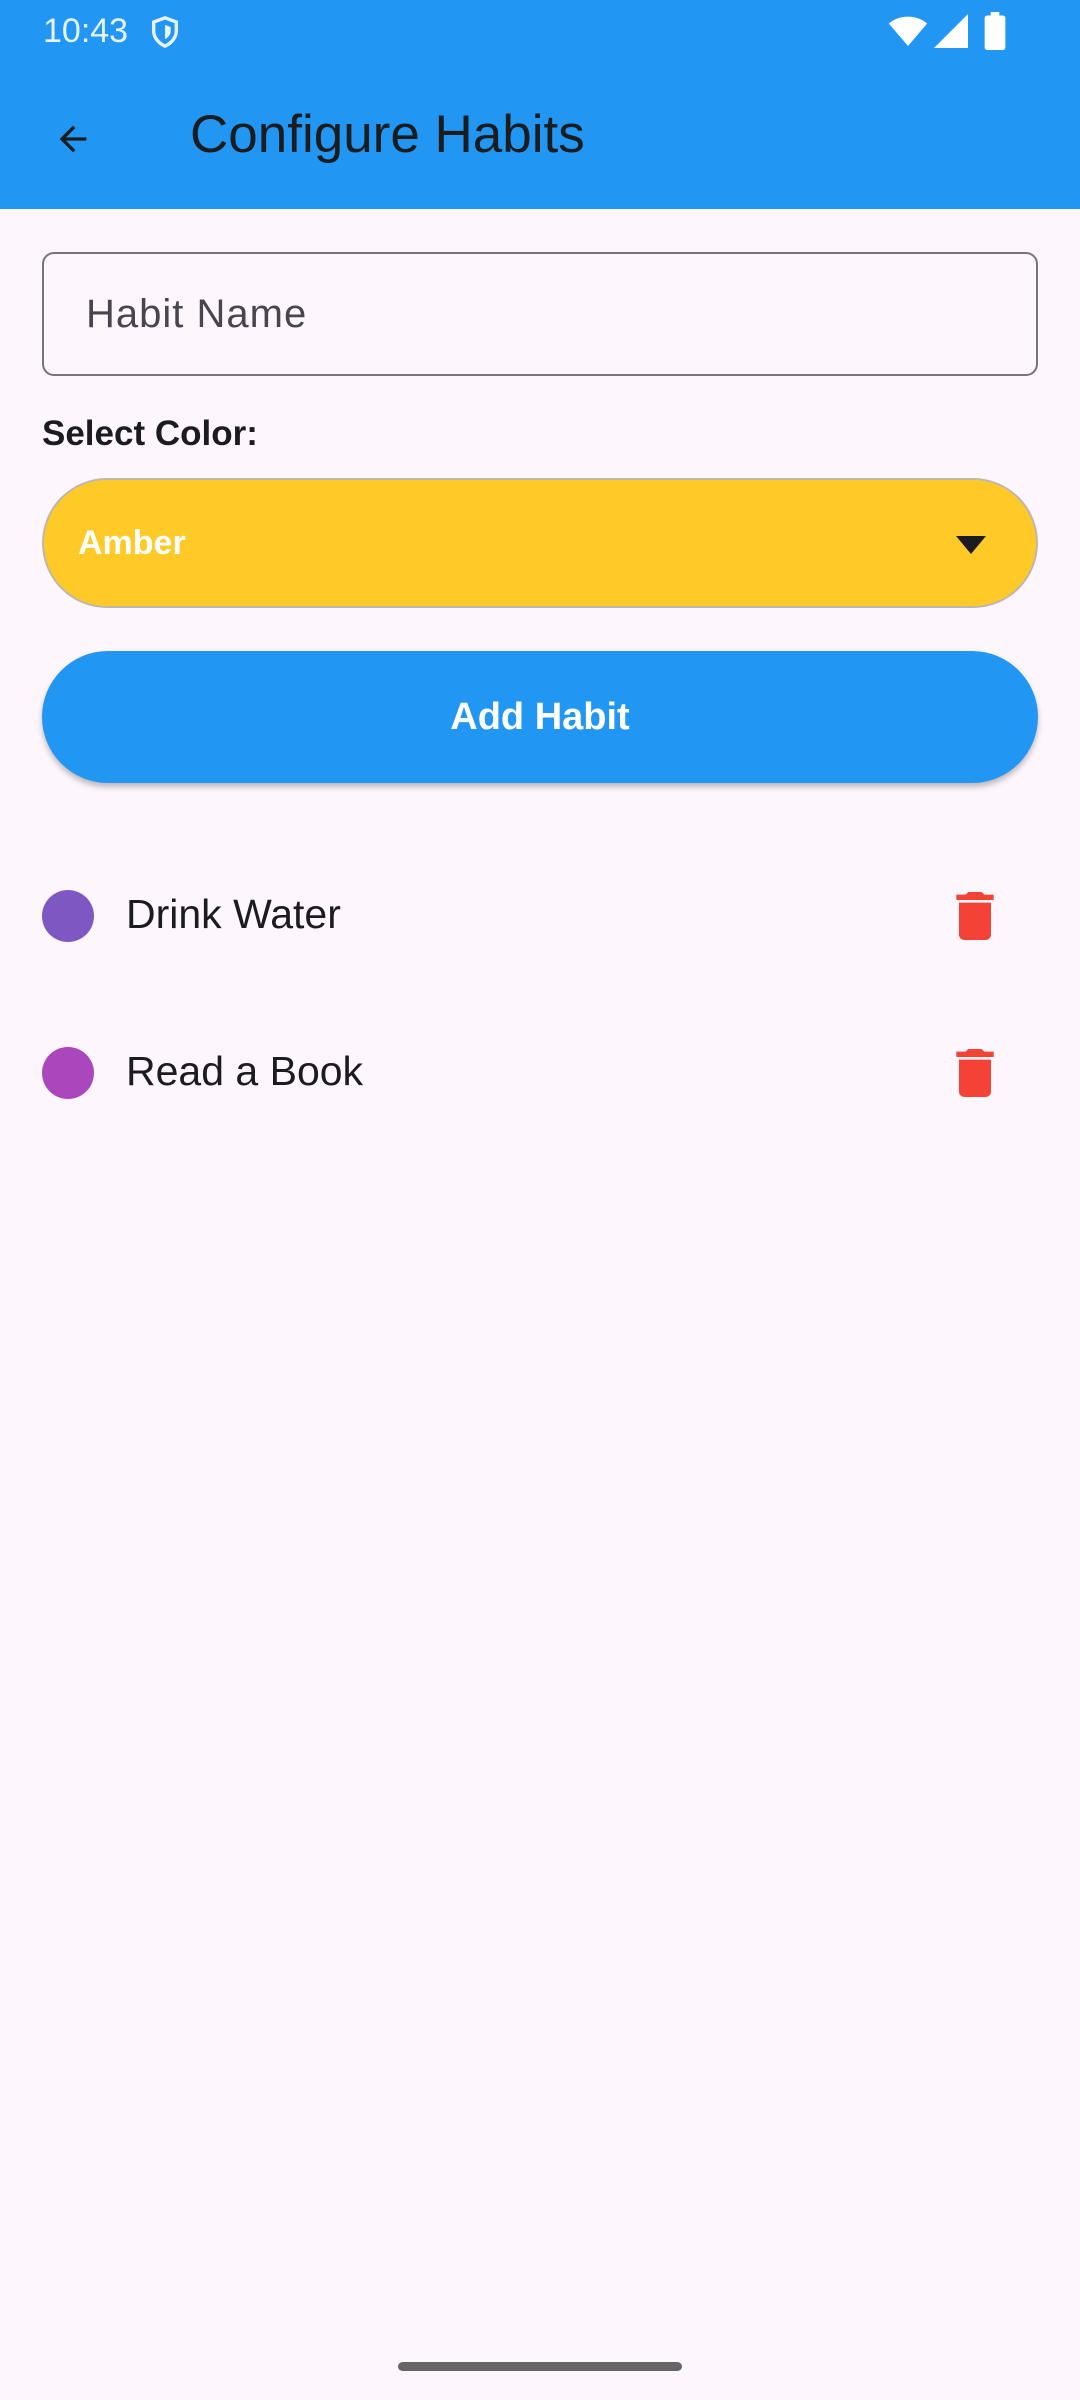  What do you see at coordinates (540, 543) in the screenshot?
I see `color-dropdown: Amber` at bounding box center [540, 543].